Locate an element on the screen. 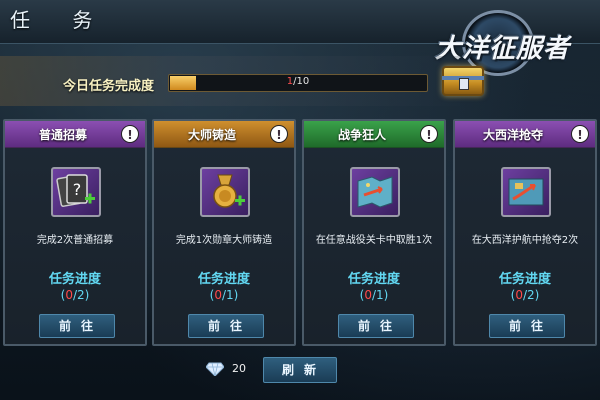 Image resolution: width=600 pixels, height=400 pixels. diamond-cost: 20 is located at coordinates (239, 368).